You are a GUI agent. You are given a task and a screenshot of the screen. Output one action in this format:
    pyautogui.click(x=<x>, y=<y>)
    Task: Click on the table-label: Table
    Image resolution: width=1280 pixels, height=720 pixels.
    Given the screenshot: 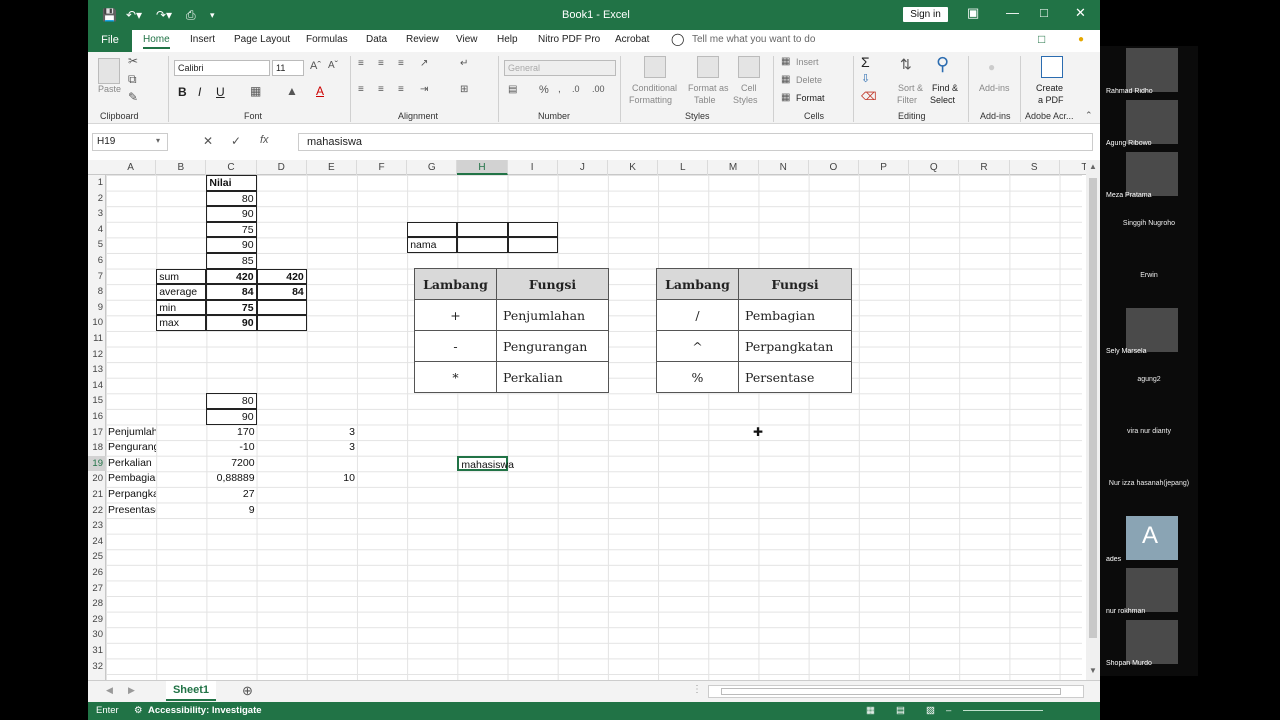 What is the action you would take?
    pyautogui.click(x=705, y=100)
    